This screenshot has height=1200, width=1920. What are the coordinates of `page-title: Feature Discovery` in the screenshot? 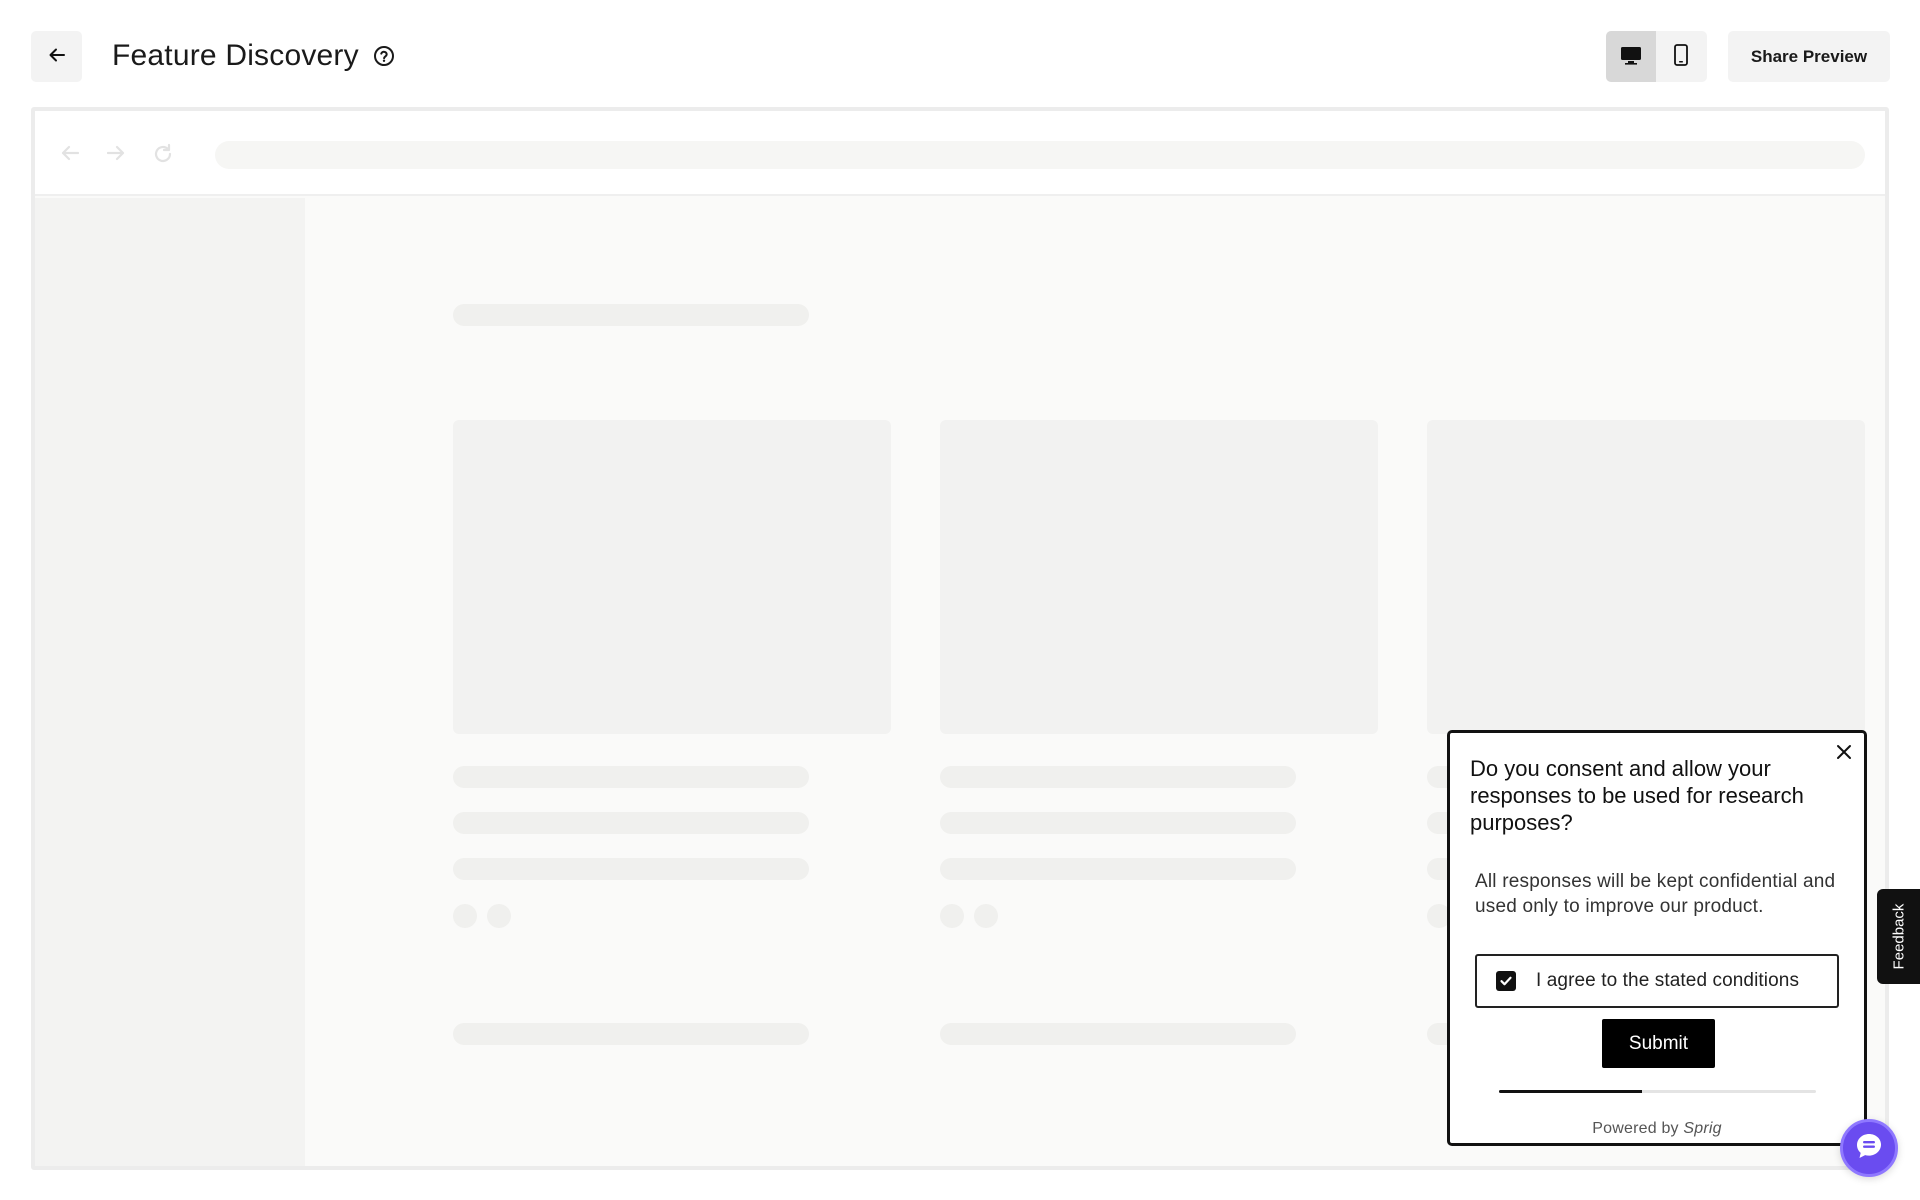 It's located at (253, 56).